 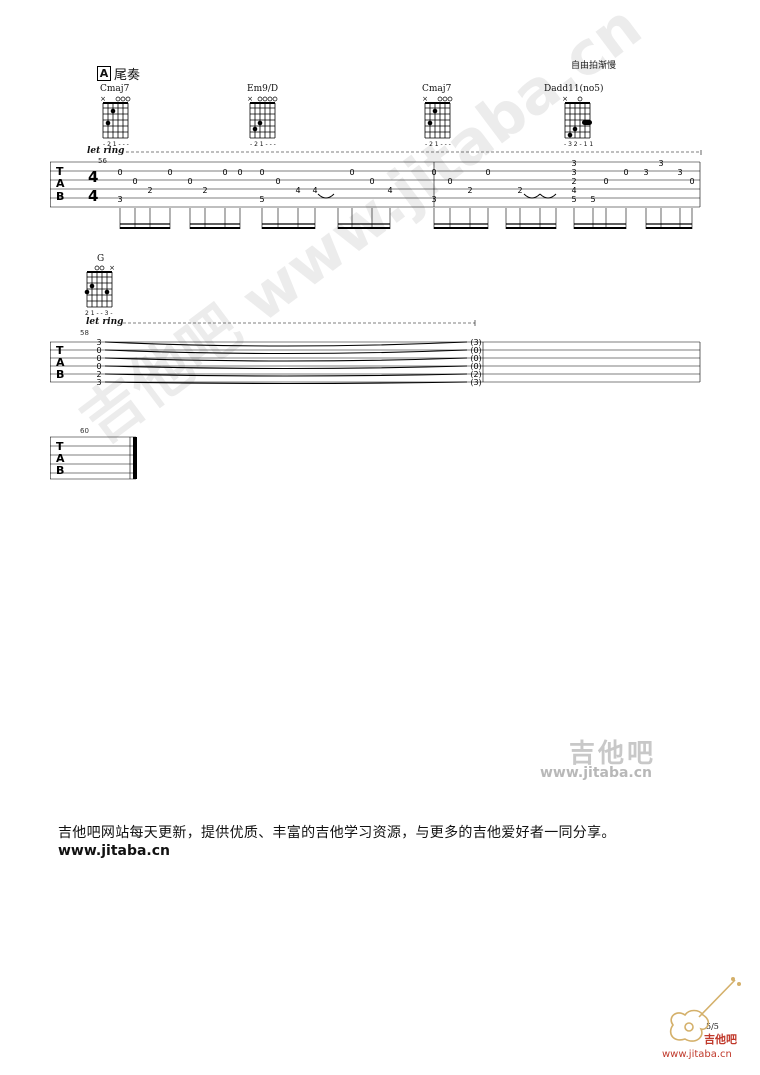 I want to click on section-marker: A, so click(x=104, y=73).